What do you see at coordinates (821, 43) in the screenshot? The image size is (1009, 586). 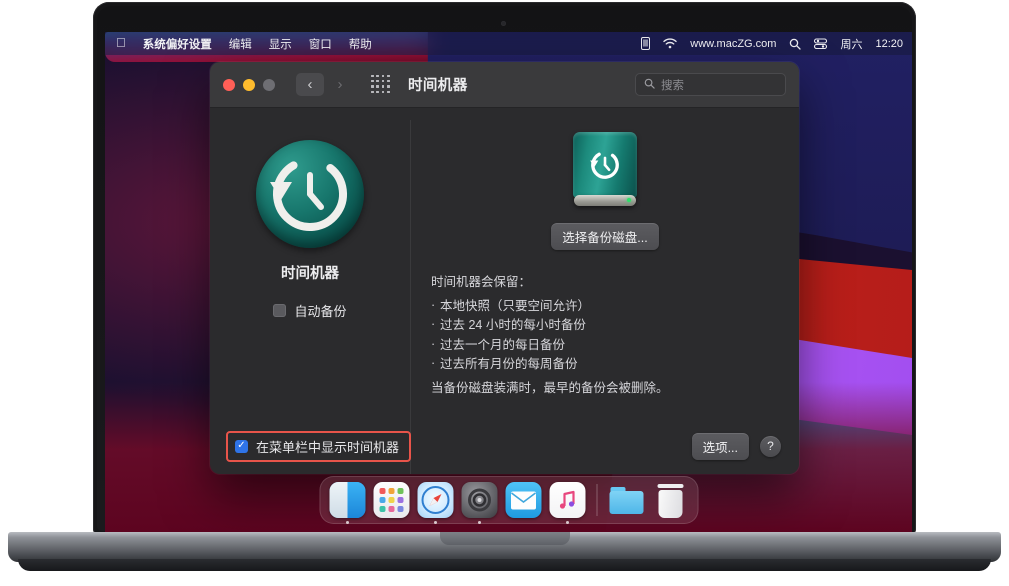 I see `control-center-icon` at bounding box center [821, 43].